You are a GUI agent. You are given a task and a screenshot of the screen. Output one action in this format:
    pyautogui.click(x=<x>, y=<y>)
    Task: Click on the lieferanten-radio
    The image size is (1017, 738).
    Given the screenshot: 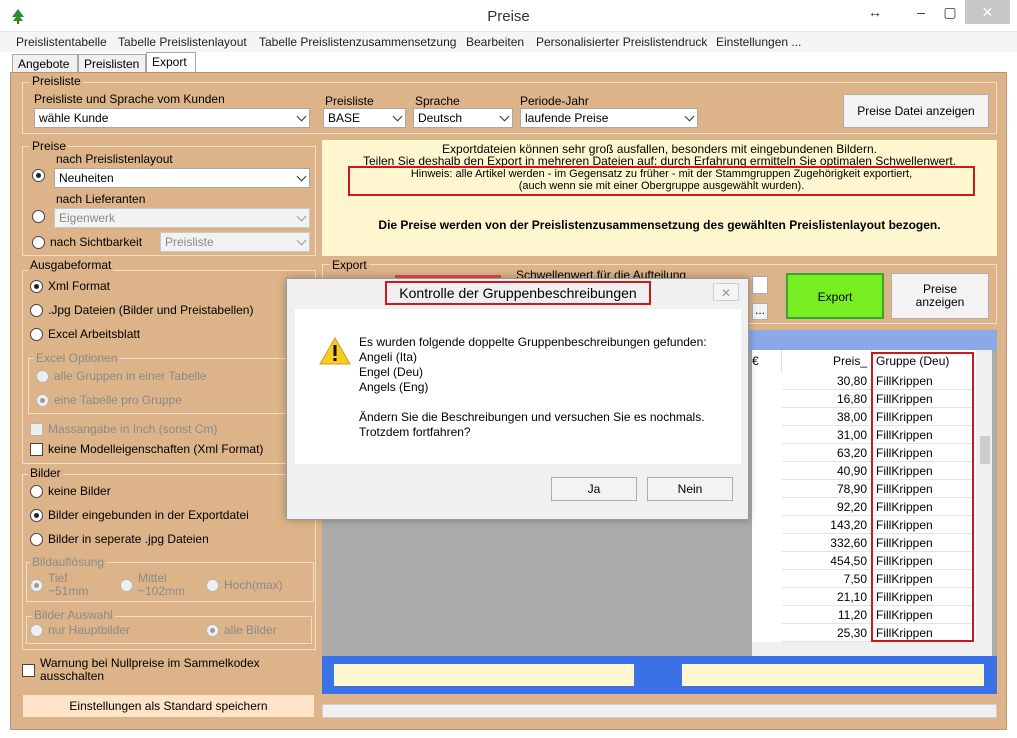 What is the action you would take?
    pyautogui.click(x=38, y=216)
    